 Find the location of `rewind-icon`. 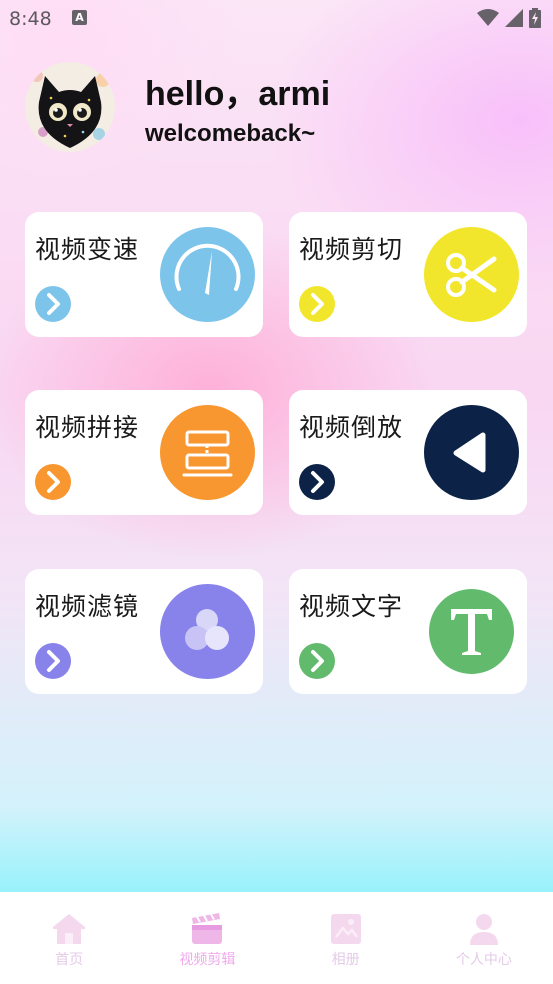

rewind-icon is located at coordinates (471, 452).